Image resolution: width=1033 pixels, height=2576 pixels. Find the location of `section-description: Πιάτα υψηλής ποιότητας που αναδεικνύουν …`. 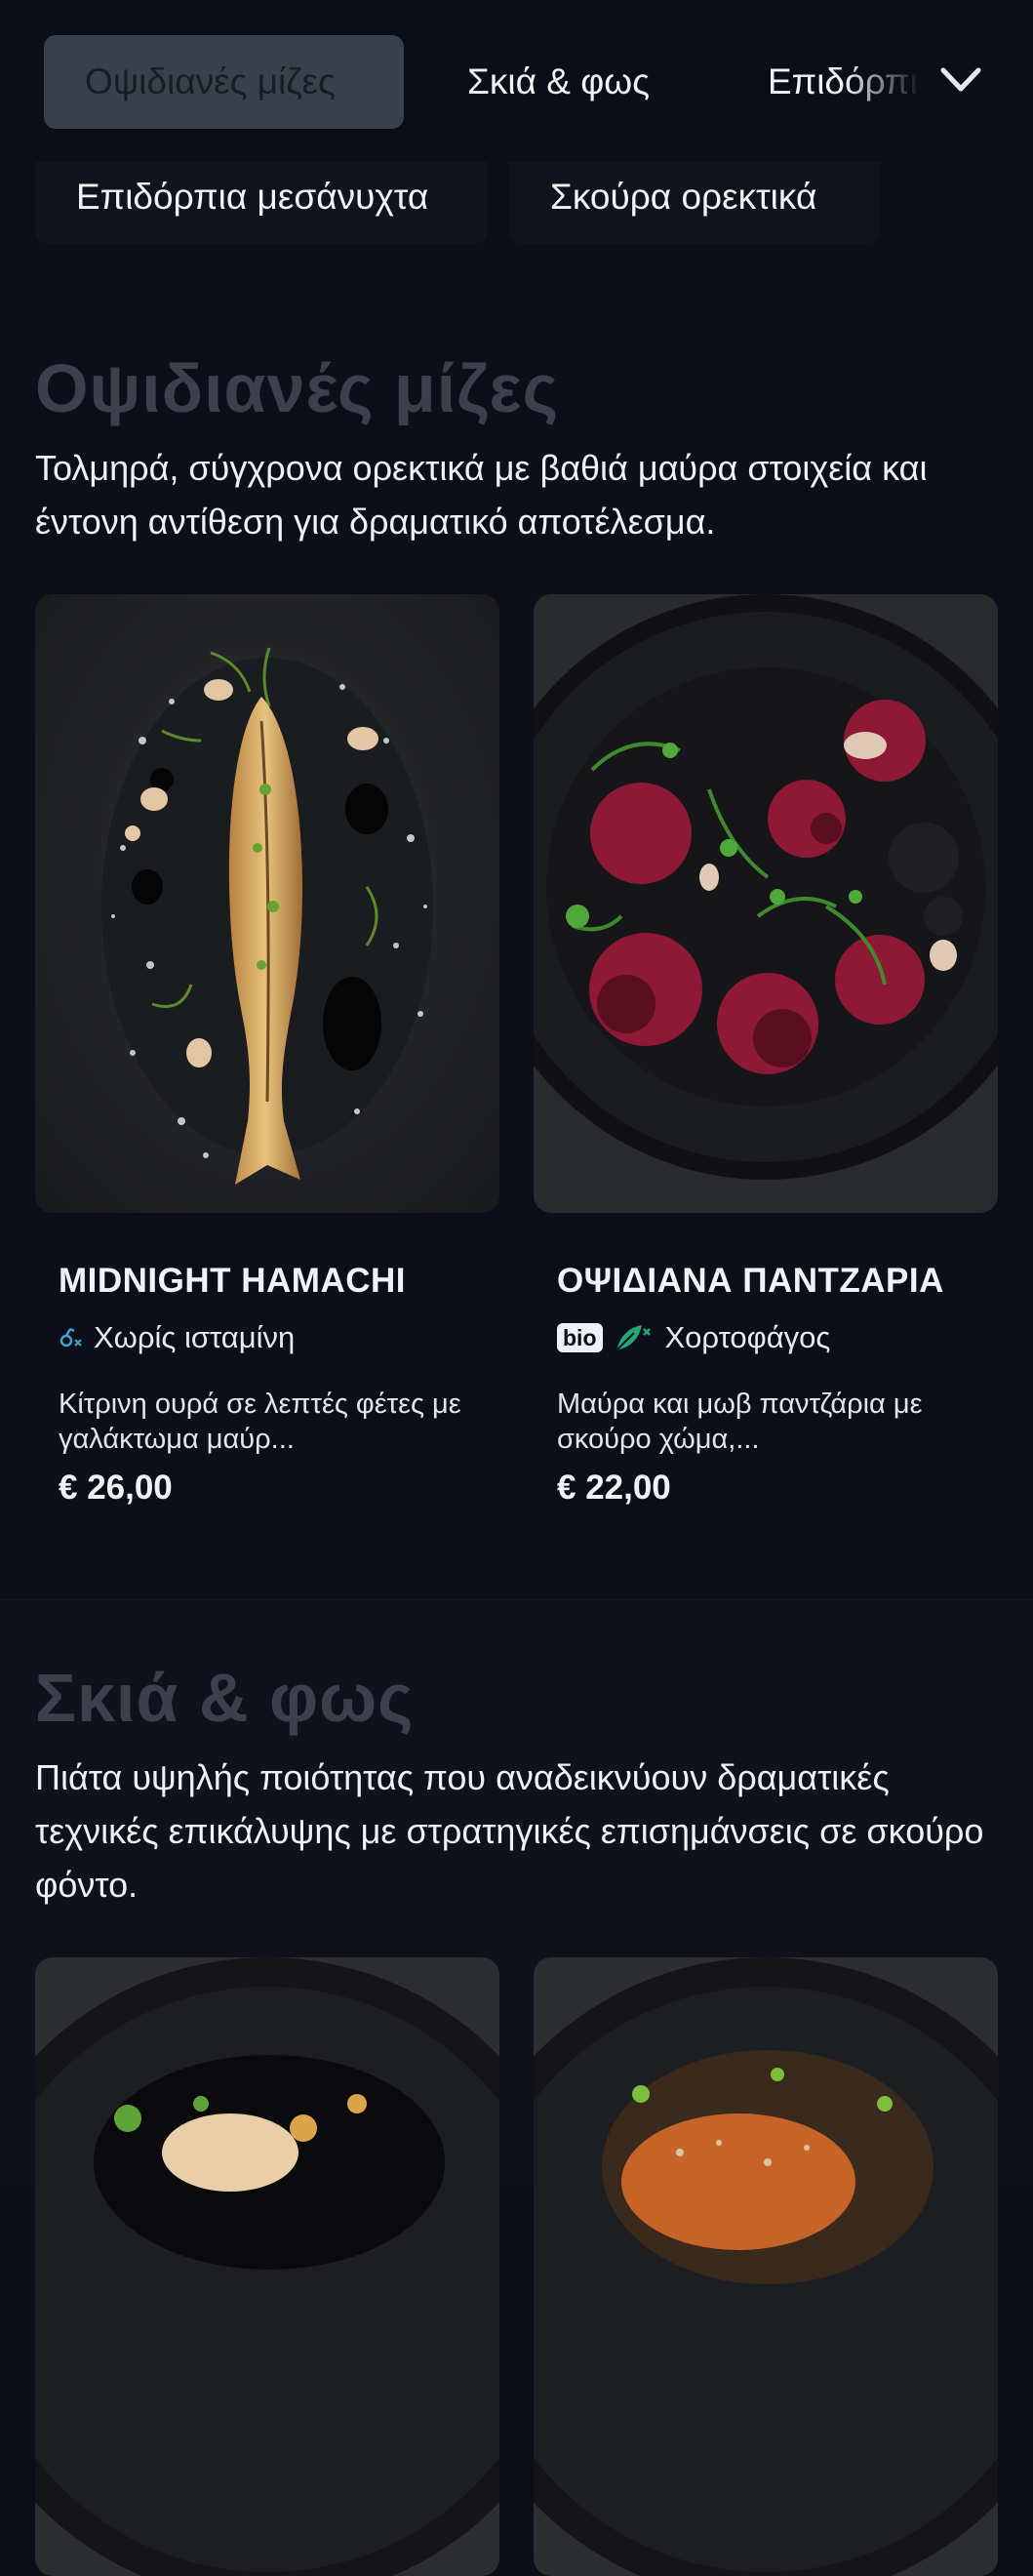

section-description: Πιάτα υψηλής ποιότητας που αναδεικνύουν … is located at coordinates (509, 1831).